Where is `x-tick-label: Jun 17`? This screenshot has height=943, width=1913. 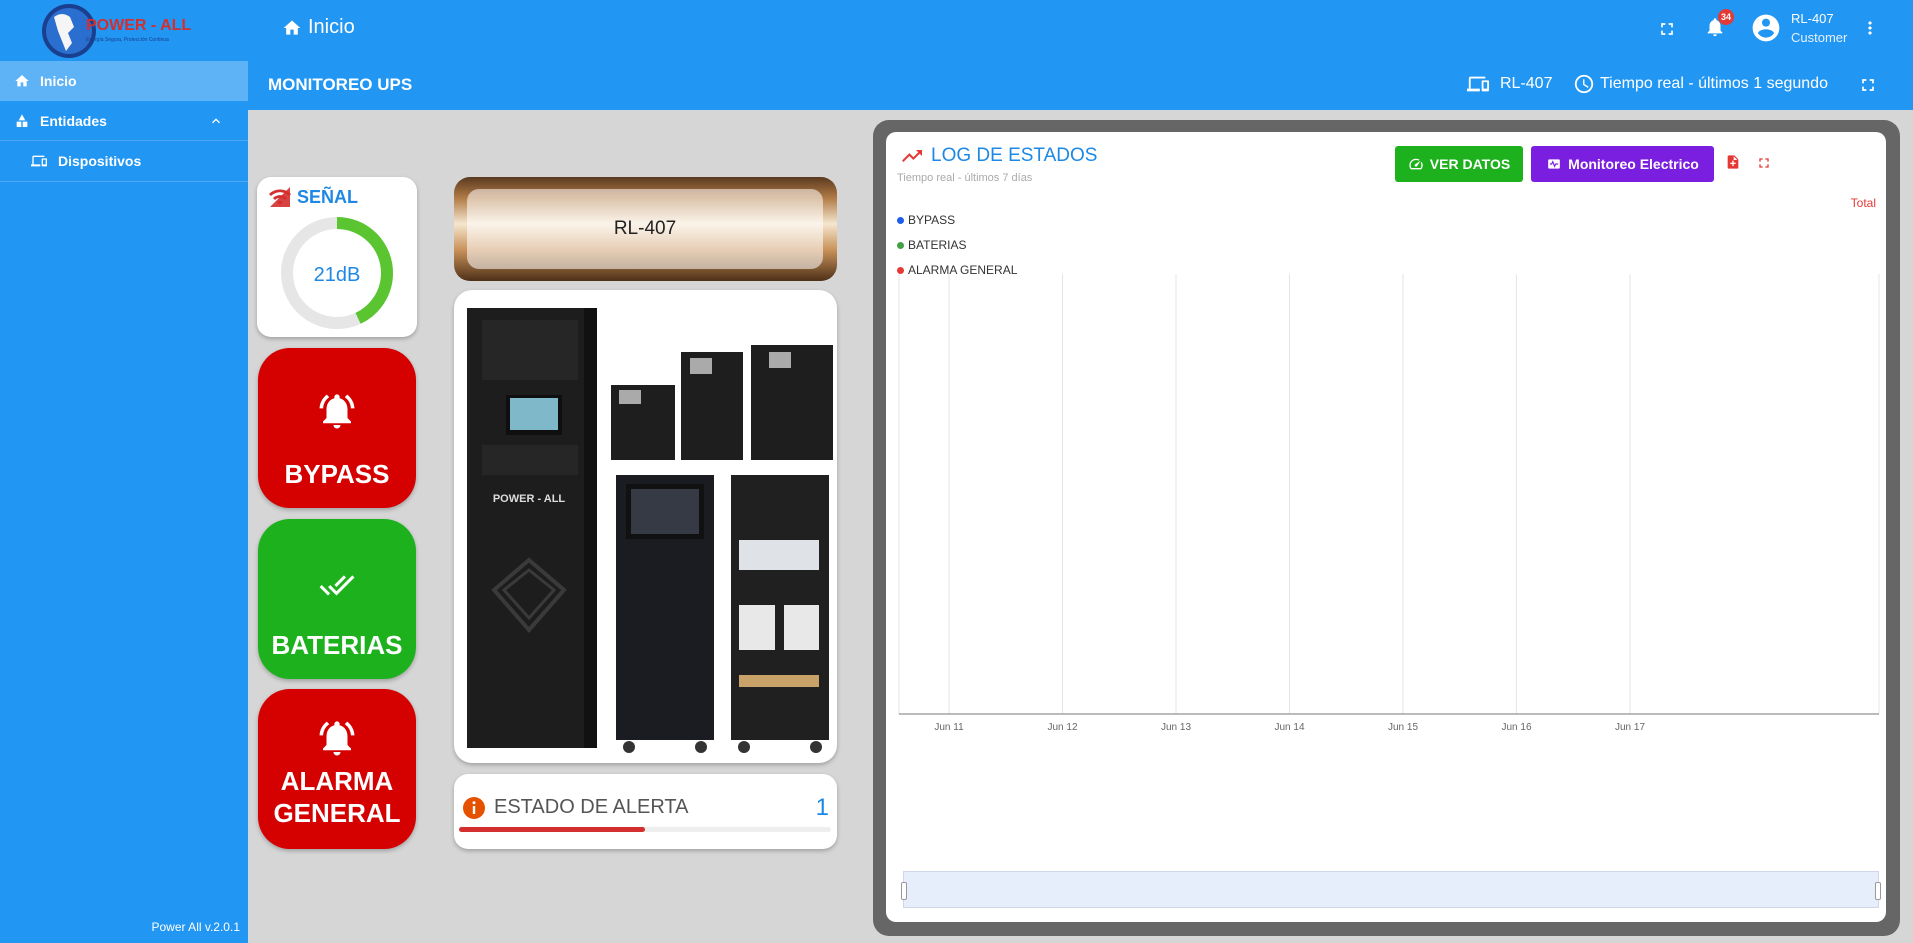 x-tick-label: Jun 17 is located at coordinates (1630, 727).